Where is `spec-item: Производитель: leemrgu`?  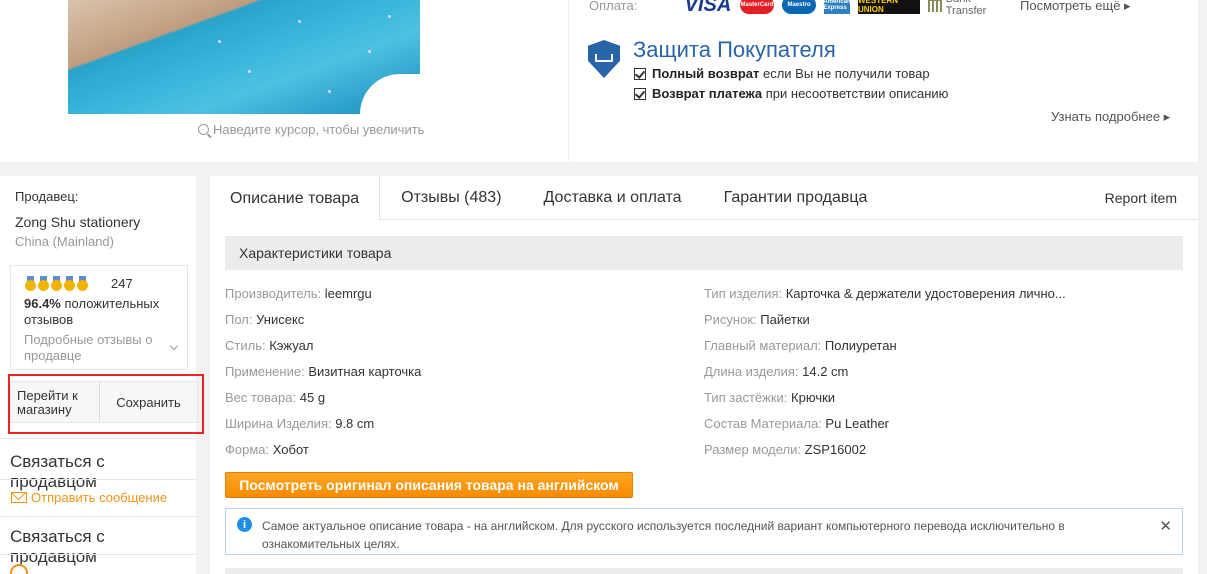
spec-item: Производитель: leemrgu is located at coordinates (298, 293).